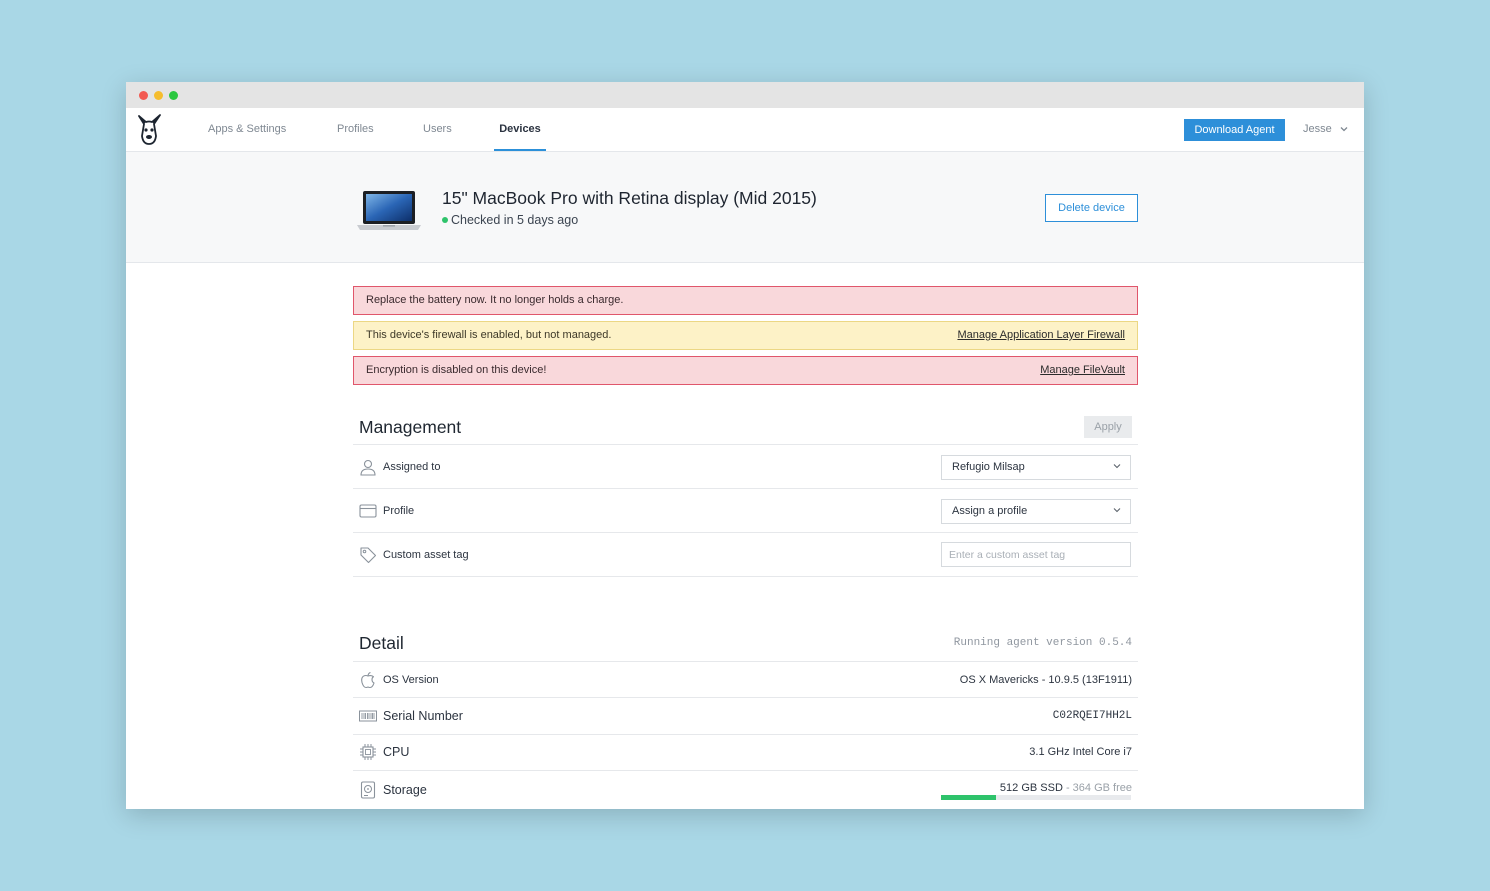  I want to click on user-icon, so click(368, 467).